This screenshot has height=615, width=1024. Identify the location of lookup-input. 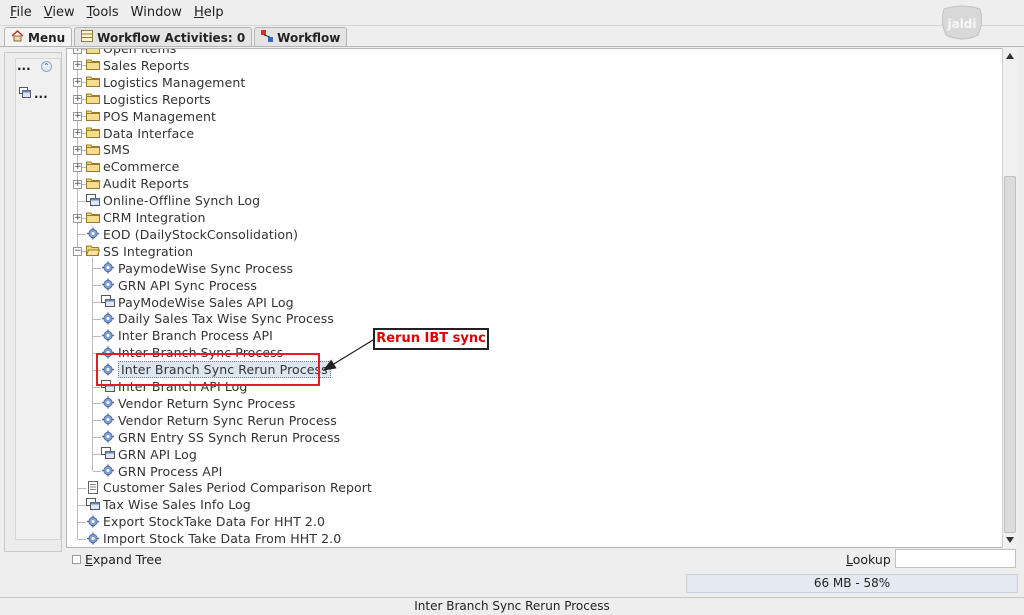
(955, 558).